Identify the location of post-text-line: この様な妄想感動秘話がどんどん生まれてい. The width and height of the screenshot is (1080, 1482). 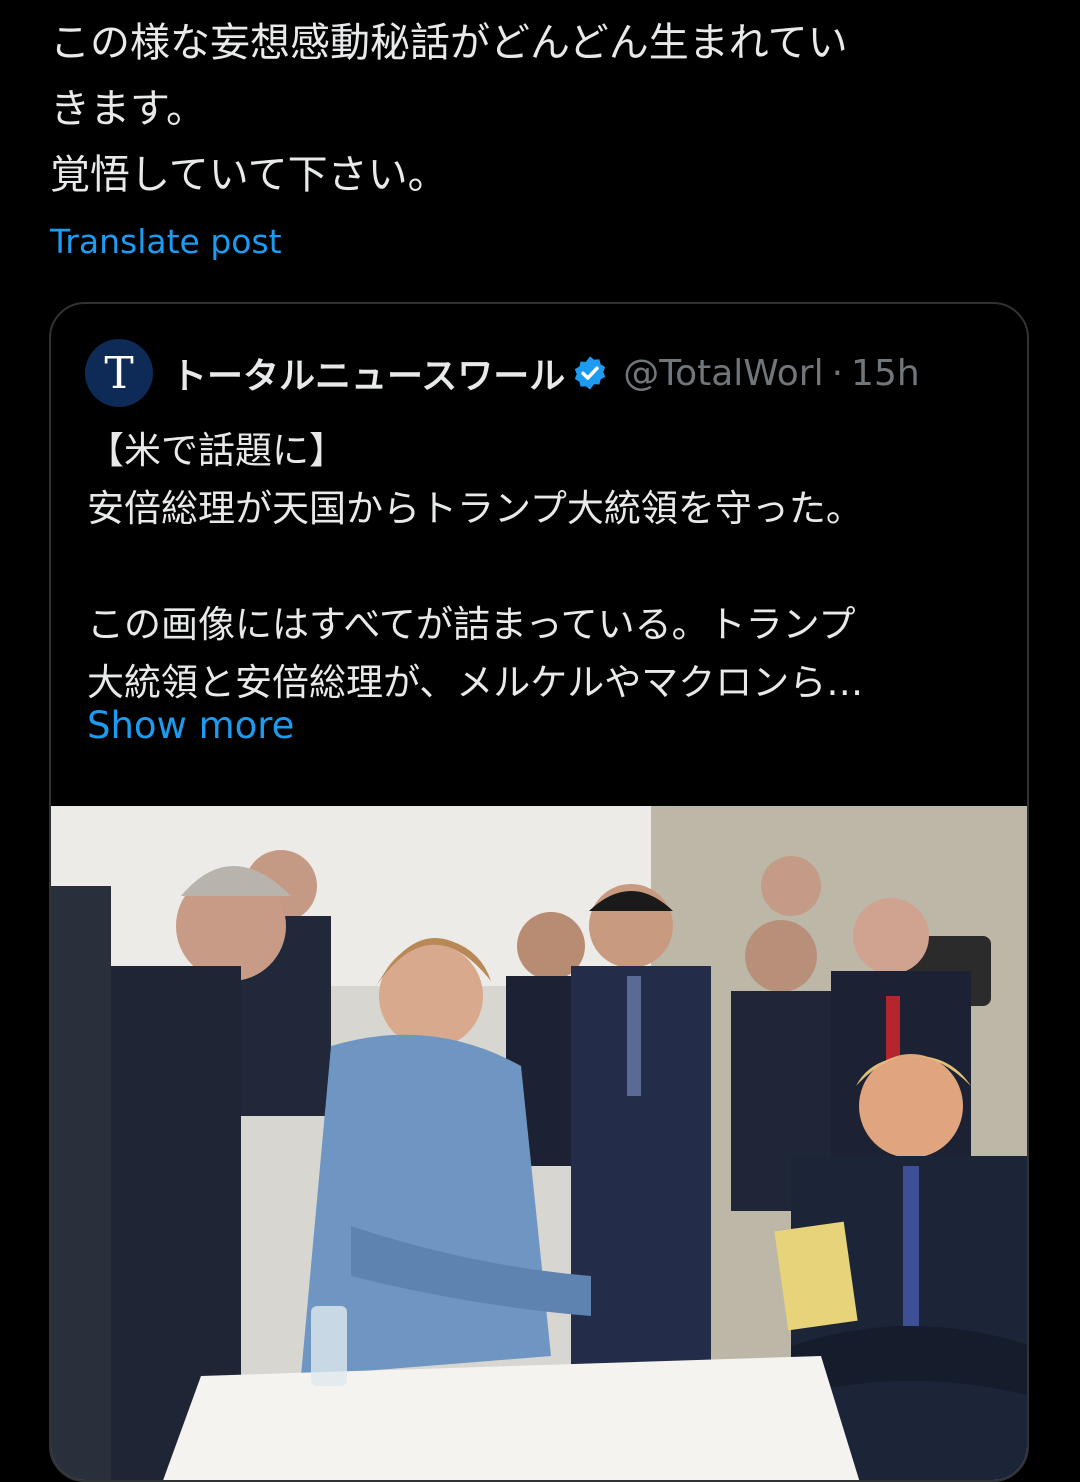
(449, 43).